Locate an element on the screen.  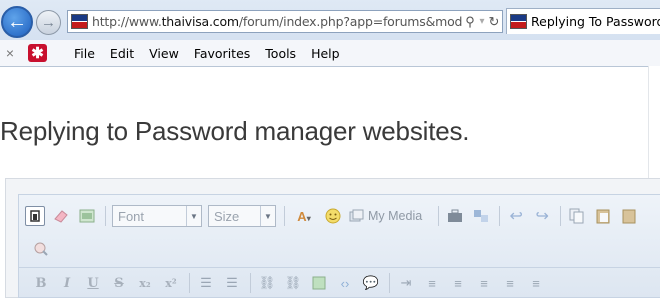
eraser-icon is located at coordinates (61, 216).